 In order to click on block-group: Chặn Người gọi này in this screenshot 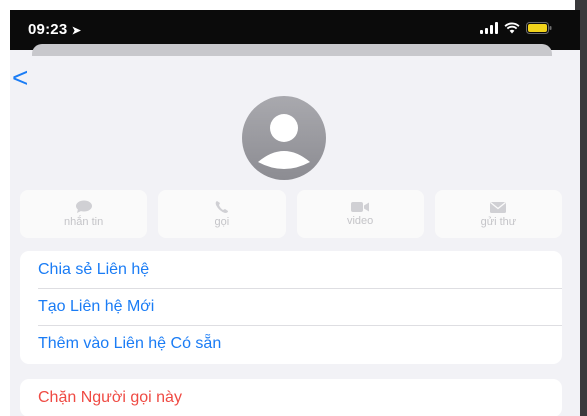, I will do `click(291, 397)`.